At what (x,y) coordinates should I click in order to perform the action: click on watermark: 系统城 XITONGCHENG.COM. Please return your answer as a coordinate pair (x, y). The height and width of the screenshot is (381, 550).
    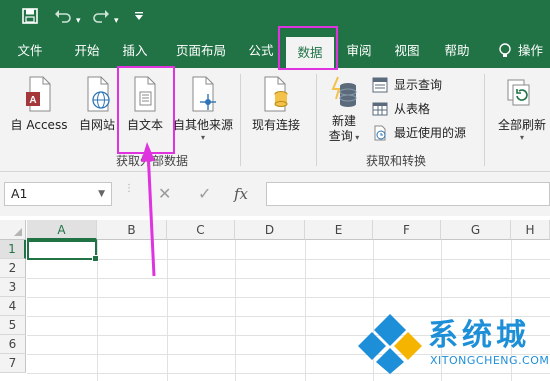
    Looking at the image, I should click on (453, 342).